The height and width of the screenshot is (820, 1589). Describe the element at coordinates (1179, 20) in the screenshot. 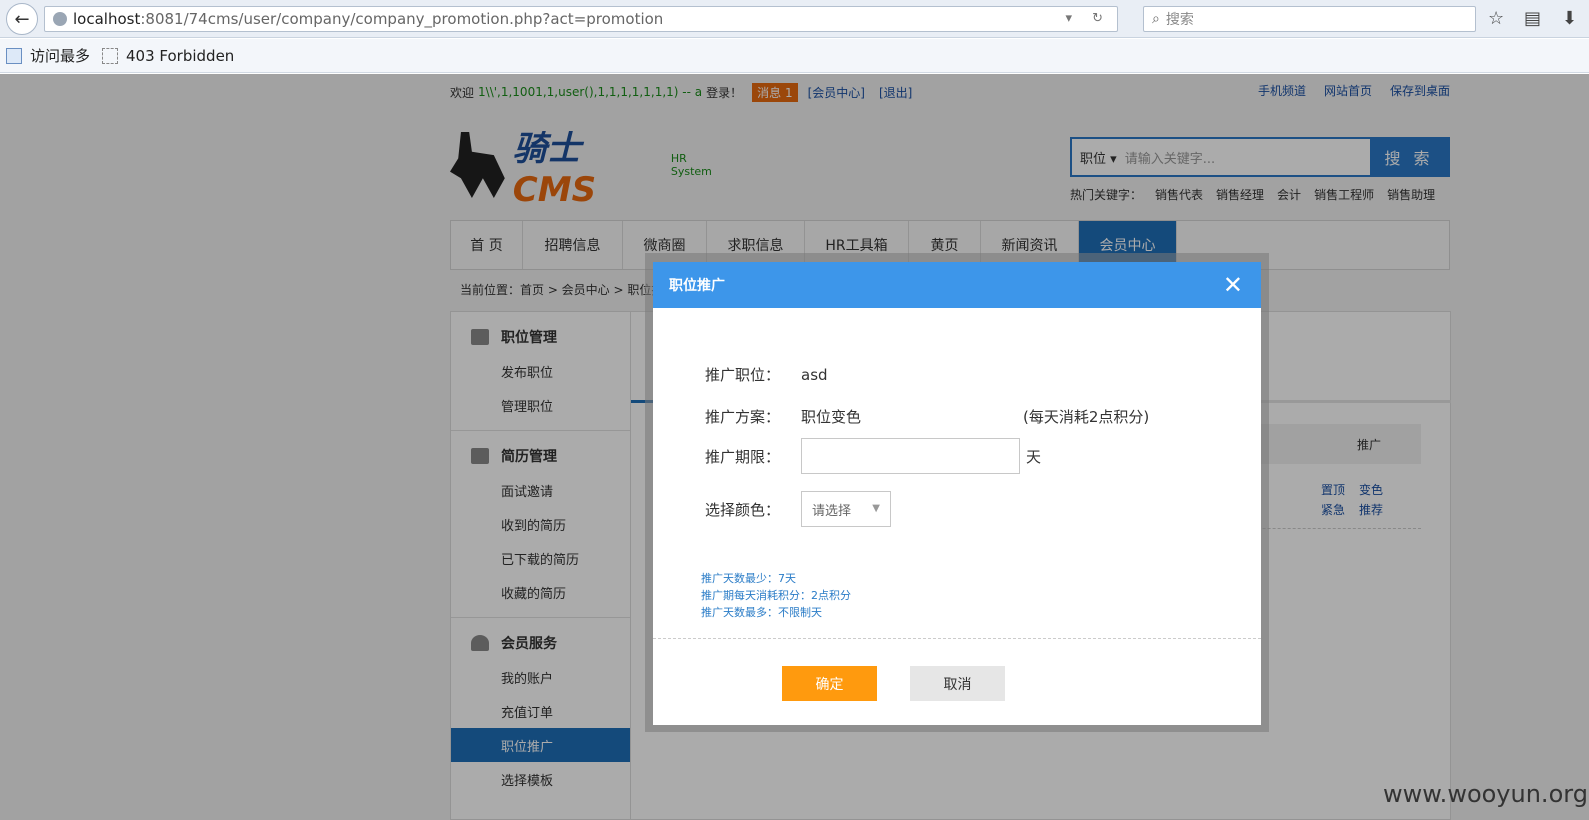

I see `browser-search-placeholder: 搜索` at that location.